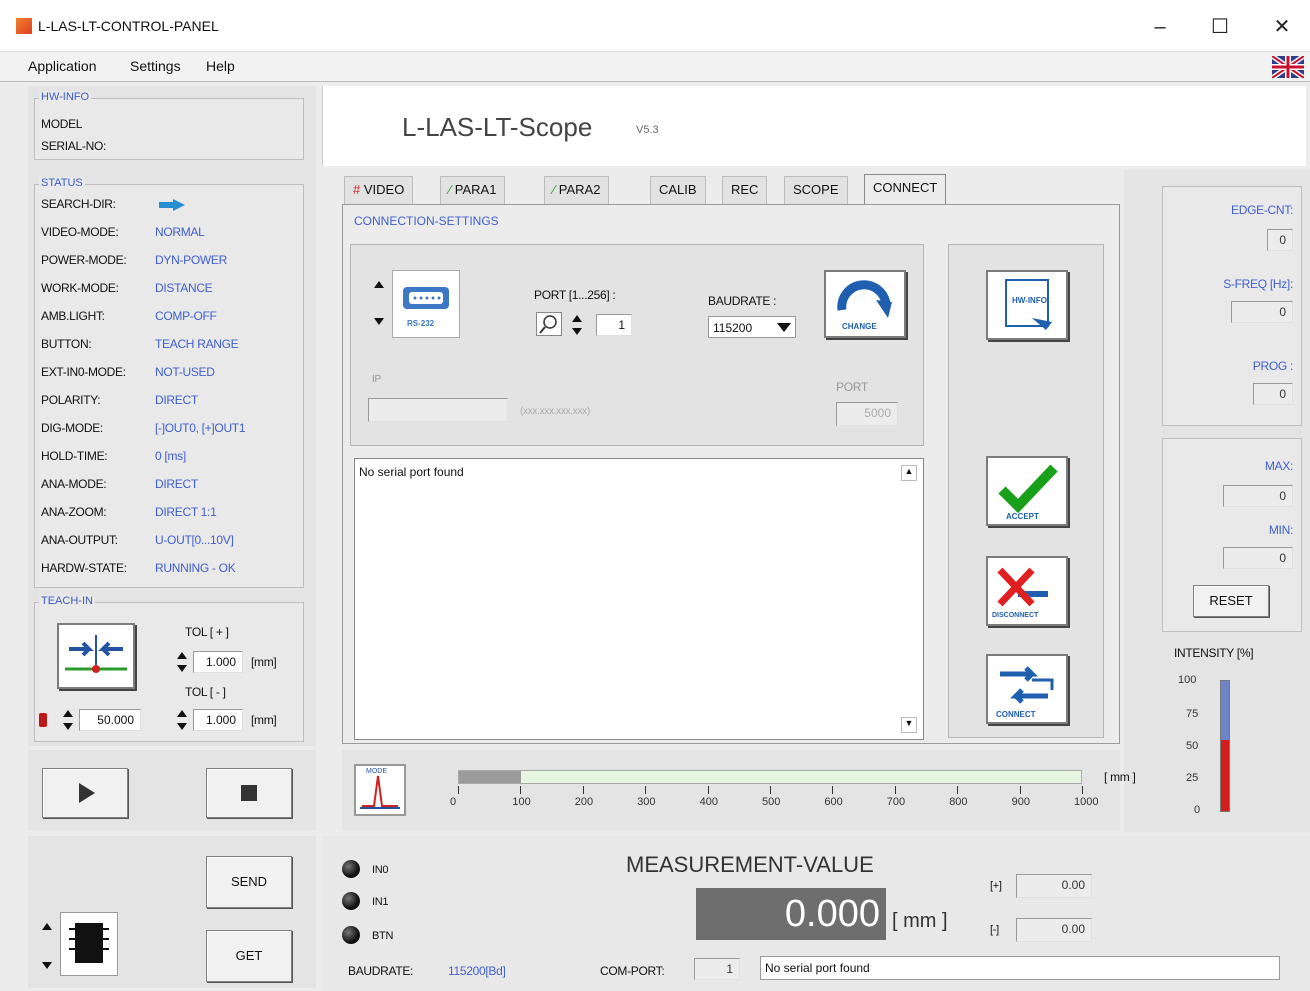  I want to click on teach-indicator-icon, so click(43, 720).